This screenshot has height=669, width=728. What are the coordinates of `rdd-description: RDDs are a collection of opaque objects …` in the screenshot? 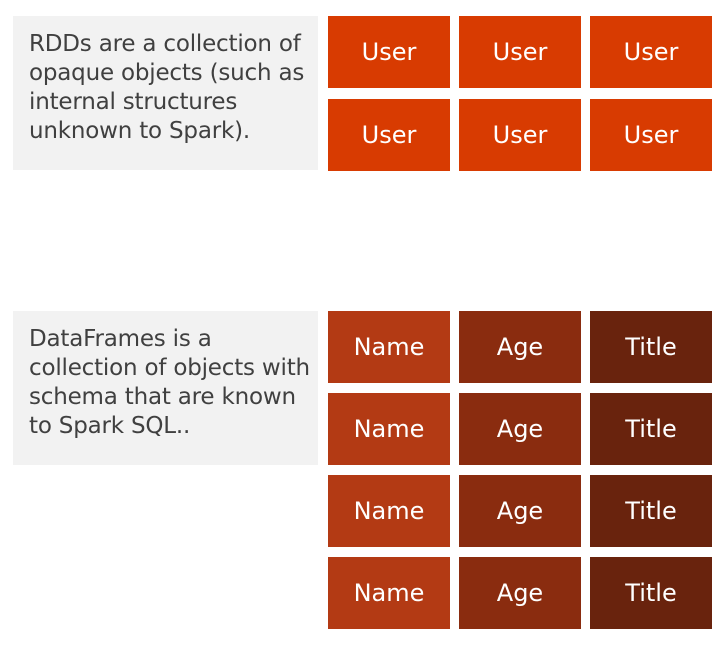 It's located at (165, 93).